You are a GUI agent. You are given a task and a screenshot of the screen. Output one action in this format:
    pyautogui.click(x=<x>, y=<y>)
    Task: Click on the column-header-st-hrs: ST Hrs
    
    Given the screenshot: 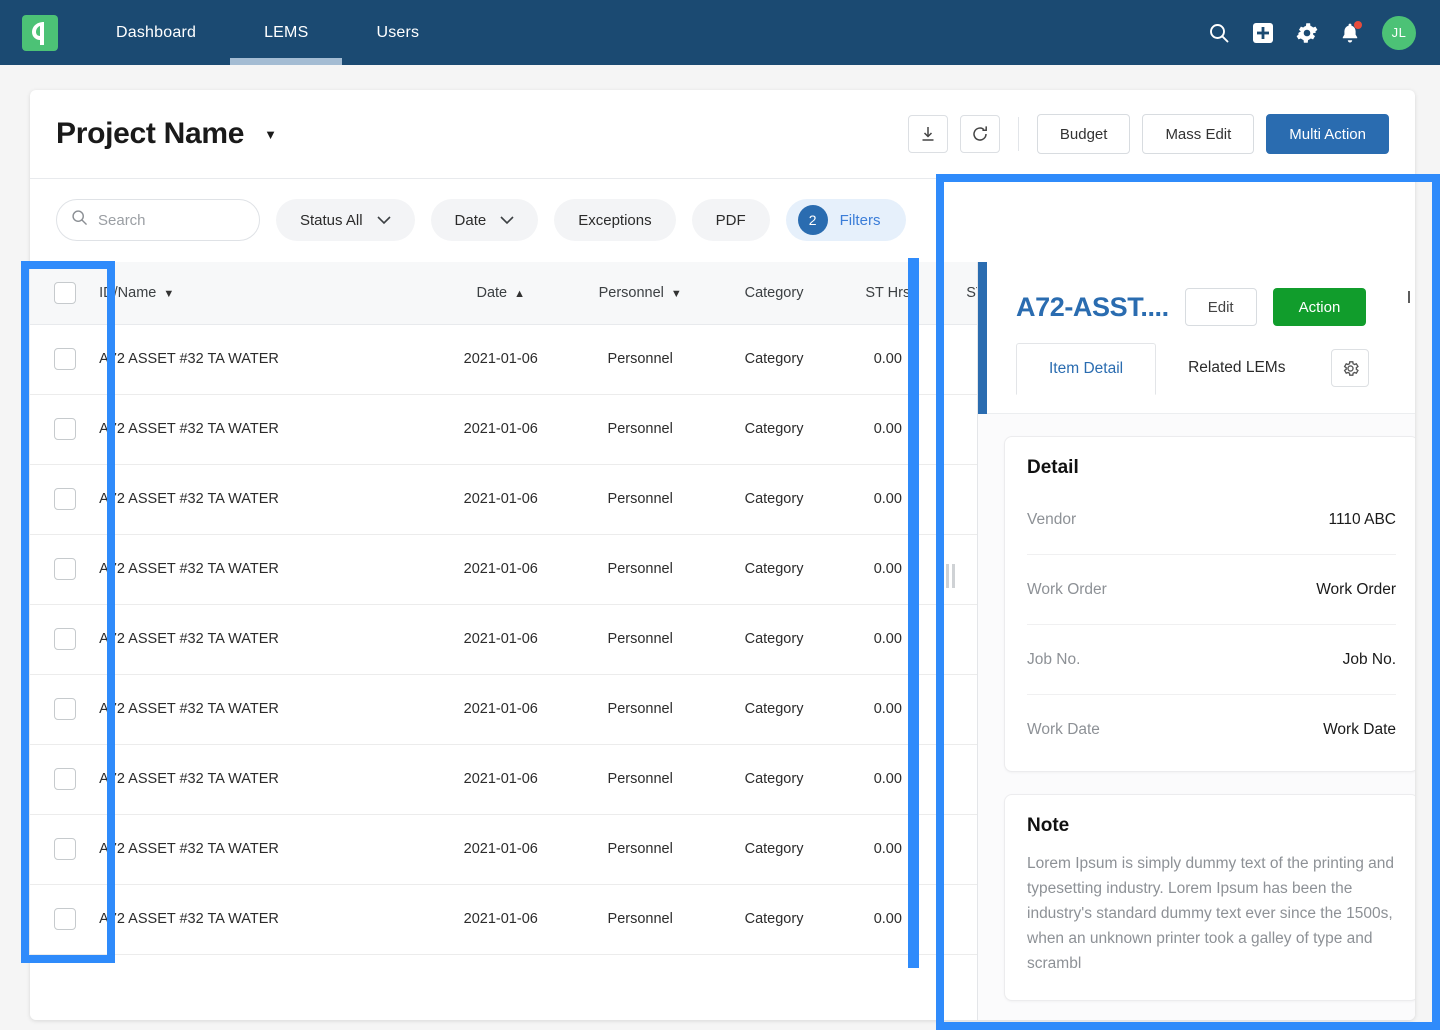 What is the action you would take?
    pyautogui.click(x=888, y=293)
    